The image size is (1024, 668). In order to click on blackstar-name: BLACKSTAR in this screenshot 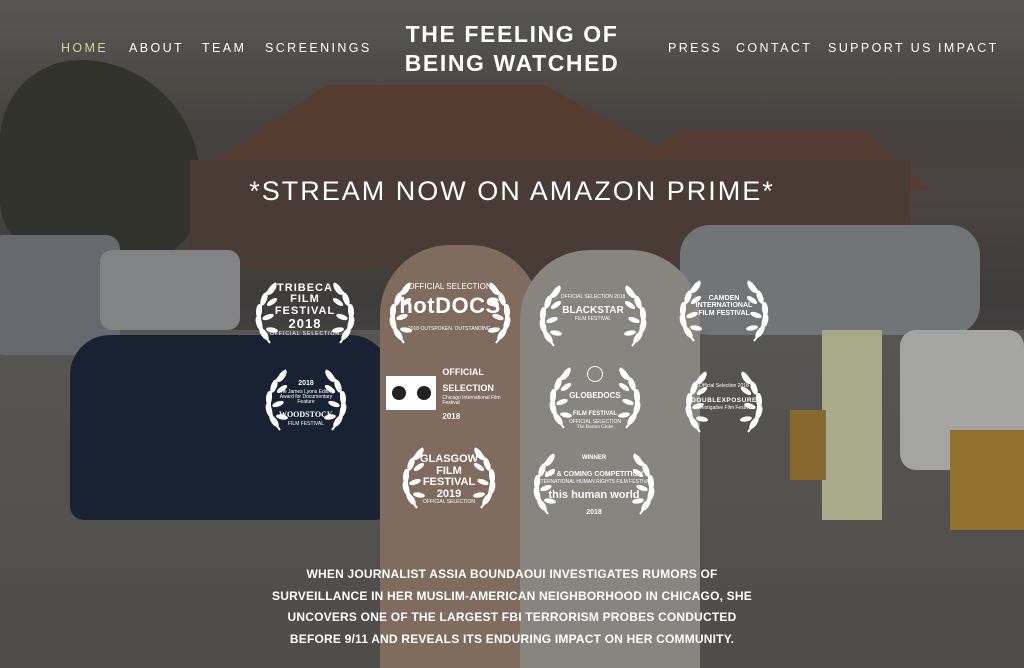, I will do `click(593, 310)`.